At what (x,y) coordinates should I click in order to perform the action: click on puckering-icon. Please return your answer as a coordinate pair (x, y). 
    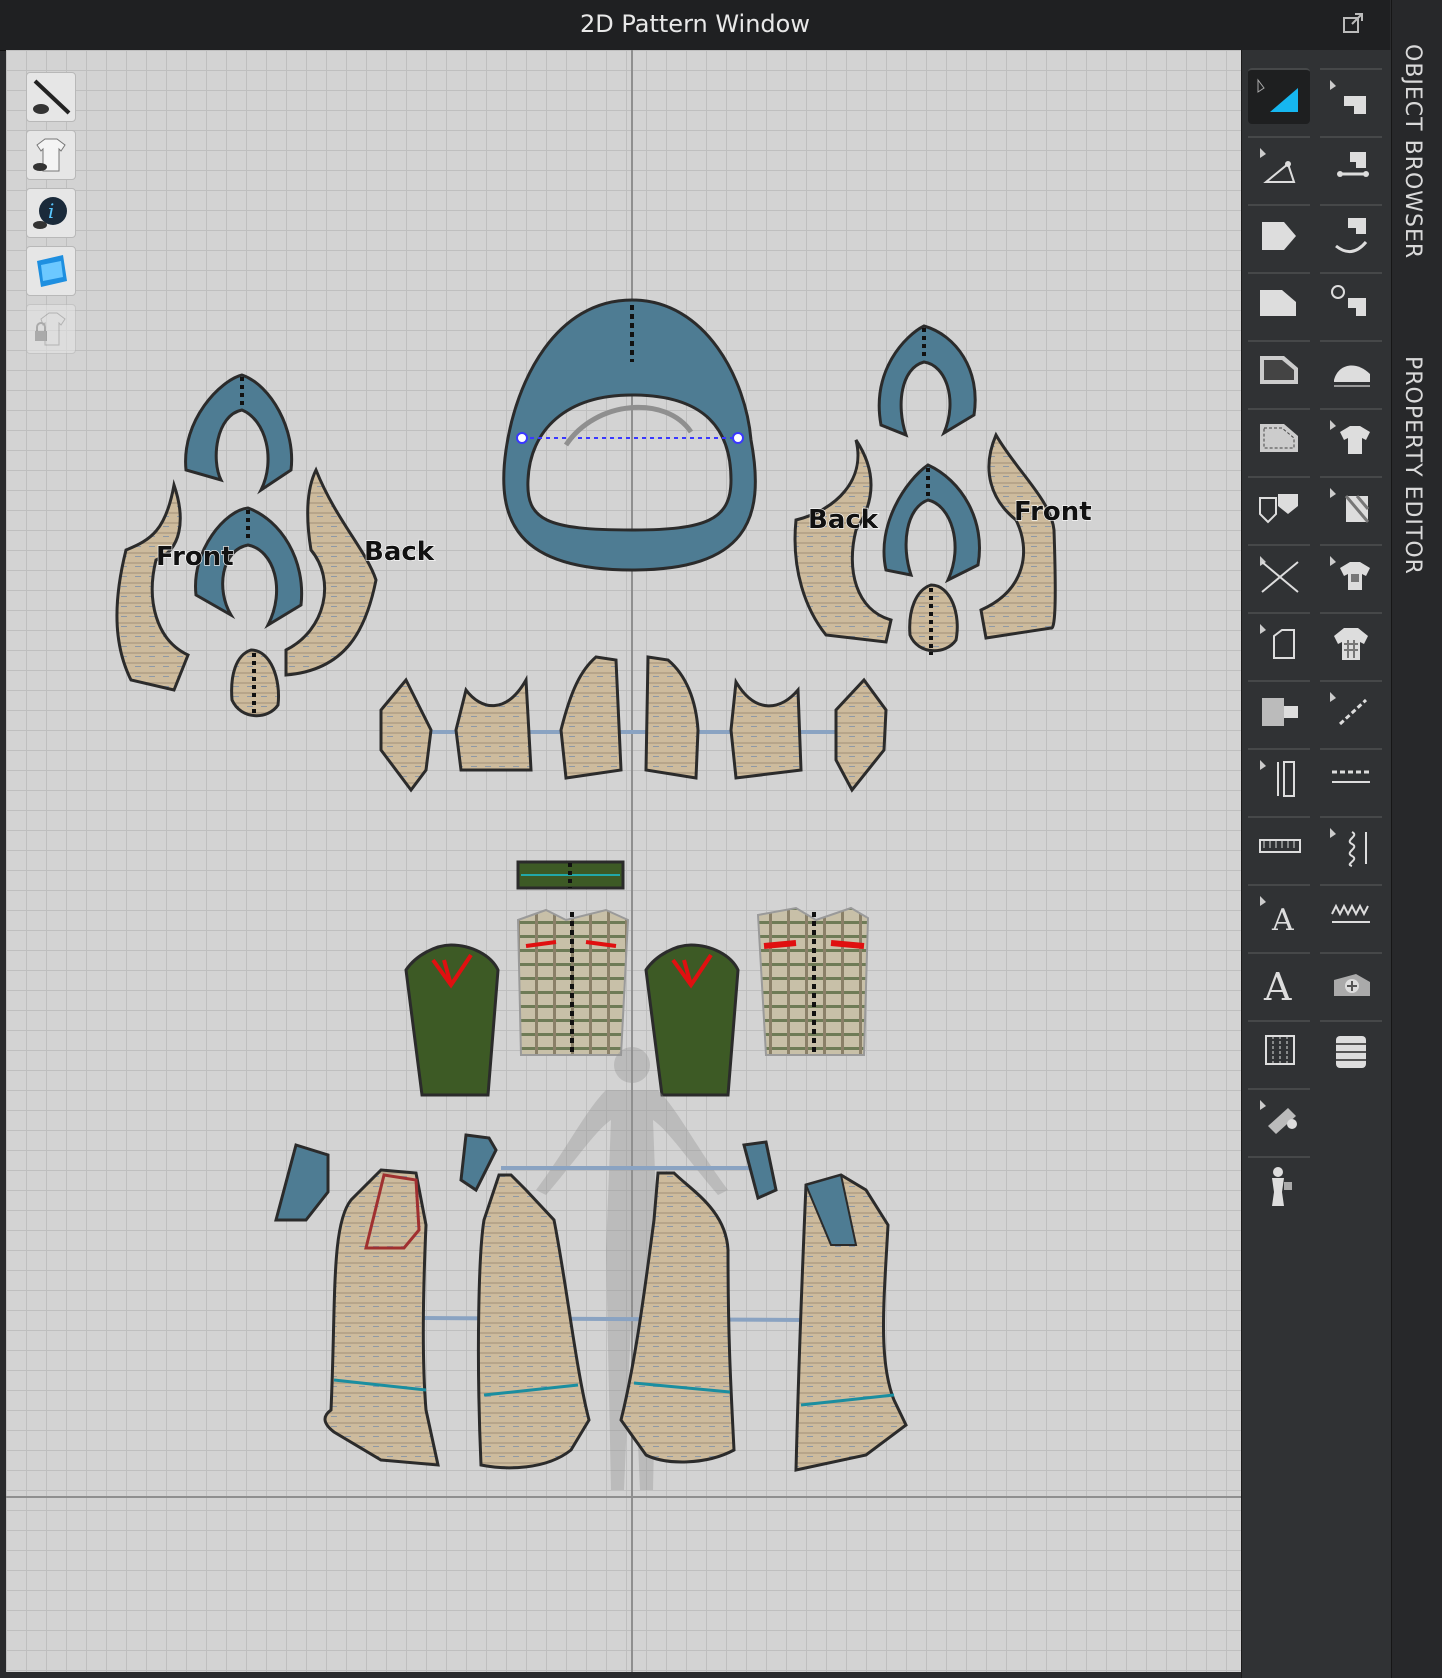
    Looking at the image, I should click on (1351, 1048).